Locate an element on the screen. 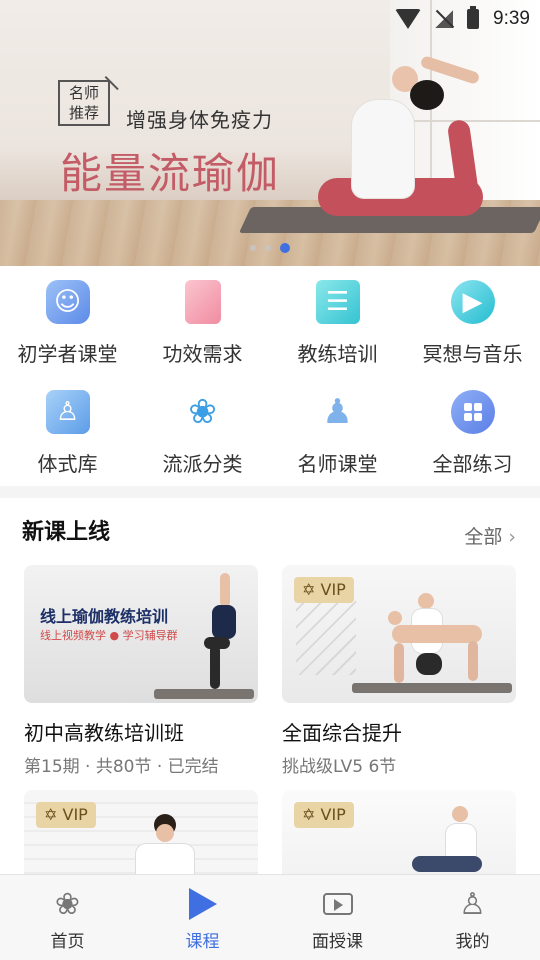 Image resolution: width=540 pixels, height=960 pixels. no-signal-icon is located at coordinates (444, 19).